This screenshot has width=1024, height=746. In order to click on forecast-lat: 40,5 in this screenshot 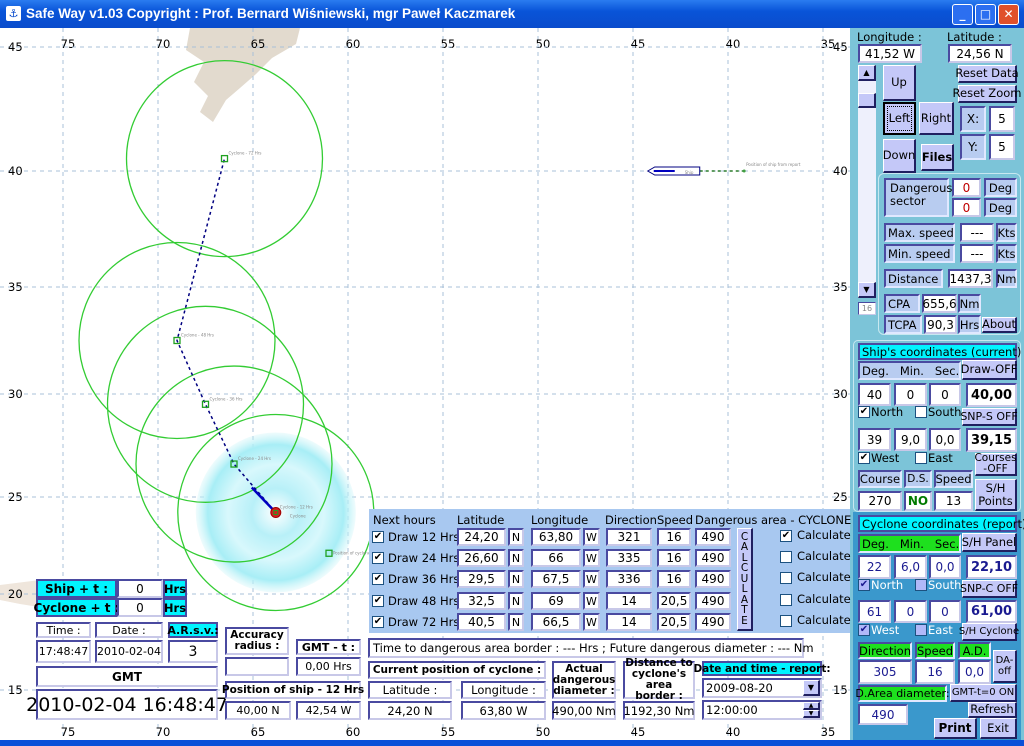, I will do `click(481, 622)`.